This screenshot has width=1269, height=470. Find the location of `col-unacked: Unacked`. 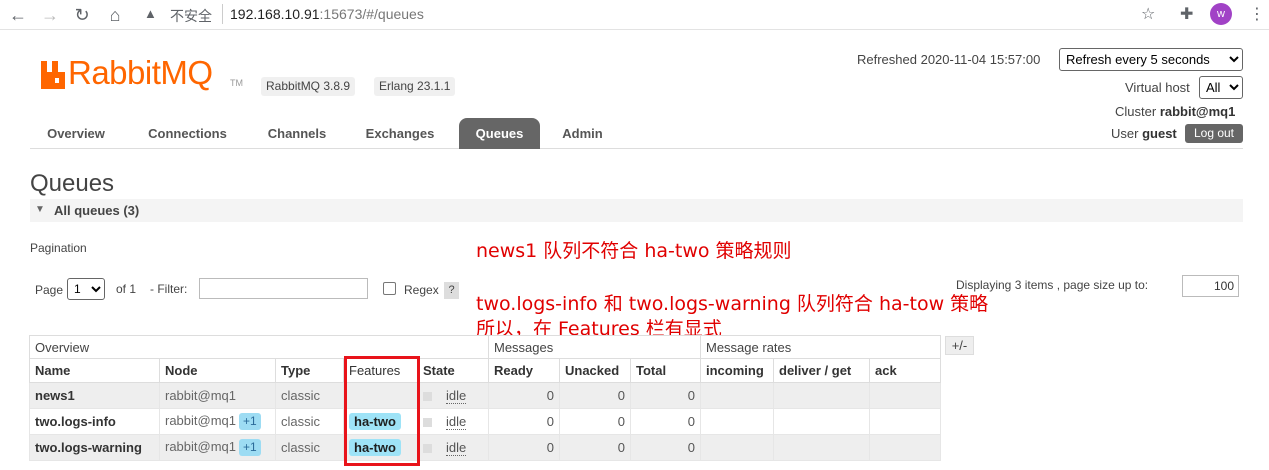

col-unacked: Unacked is located at coordinates (595, 370).